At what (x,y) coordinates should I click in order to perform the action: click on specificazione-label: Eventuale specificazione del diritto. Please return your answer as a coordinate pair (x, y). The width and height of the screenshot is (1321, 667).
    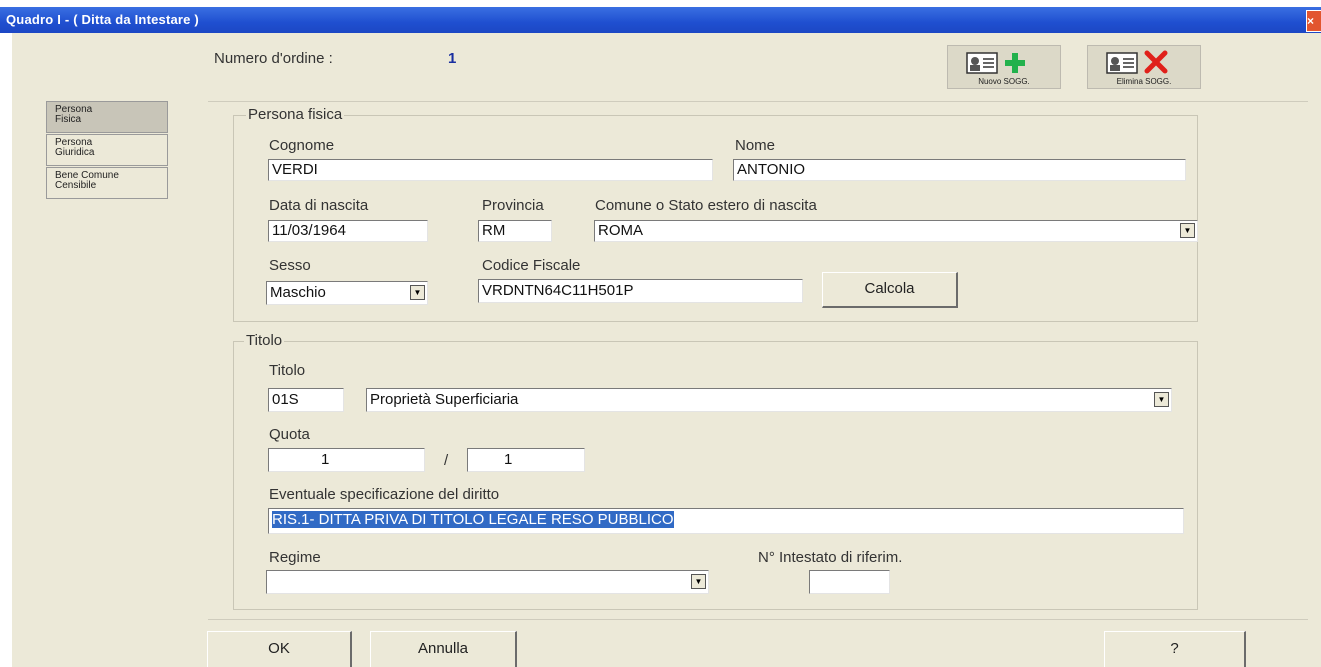
    Looking at the image, I should click on (384, 494).